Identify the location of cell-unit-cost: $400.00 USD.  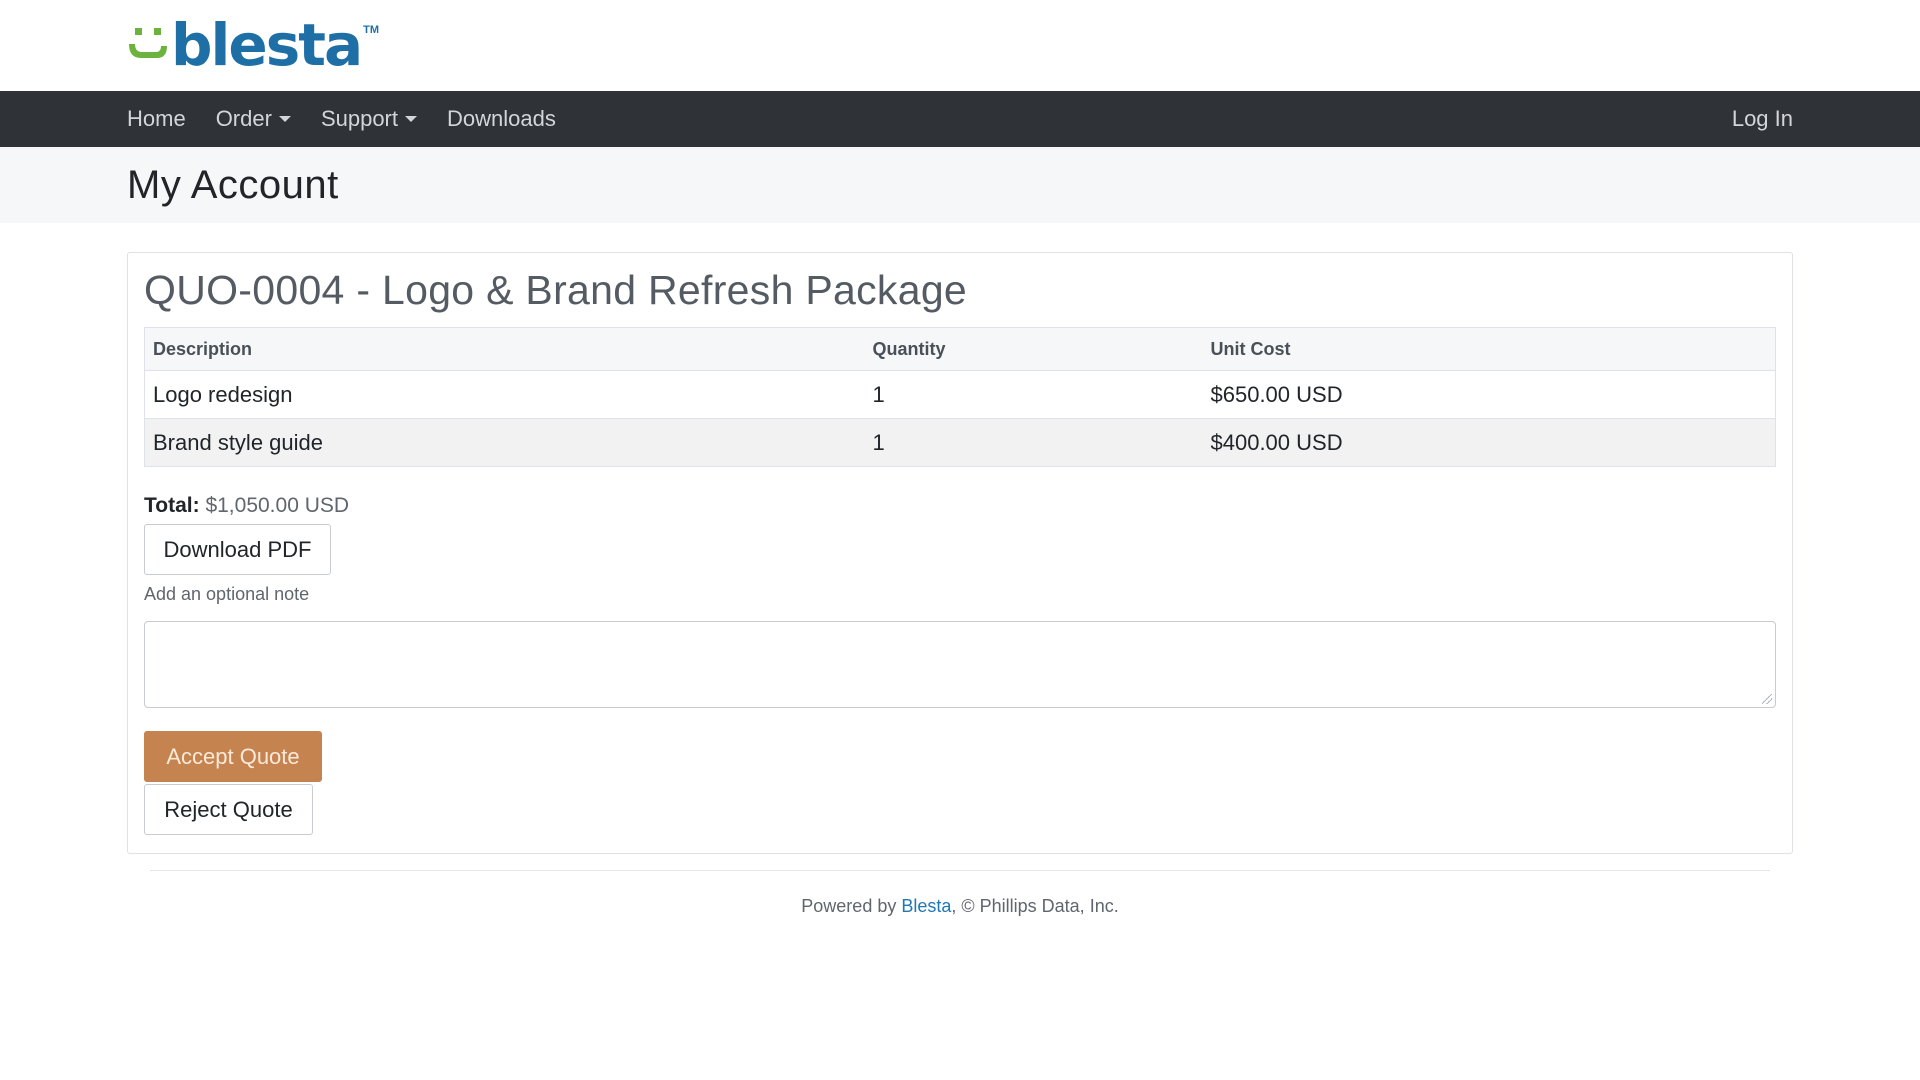
(1489, 442).